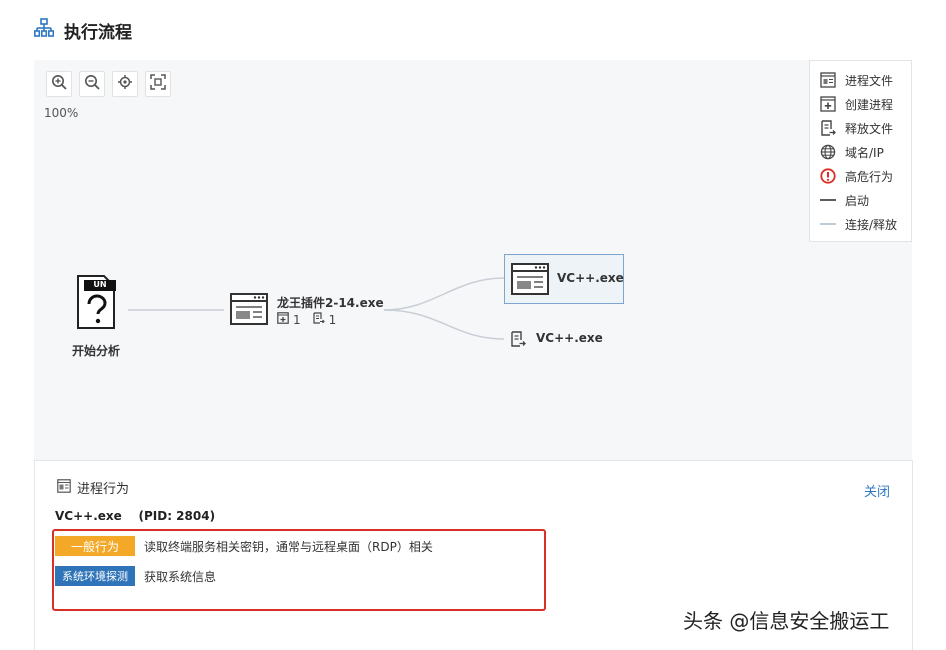 This screenshot has height=650, width=946. What do you see at coordinates (864, 152) in the screenshot?
I see `legend-label: 域名/IP` at bounding box center [864, 152].